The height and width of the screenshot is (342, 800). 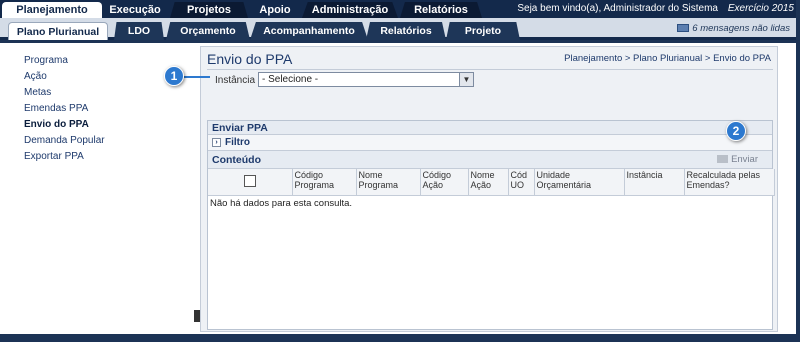 What do you see at coordinates (736, 131) in the screenshot?
I see `callout-badge-2: 2` at bounding box center [736, 131].